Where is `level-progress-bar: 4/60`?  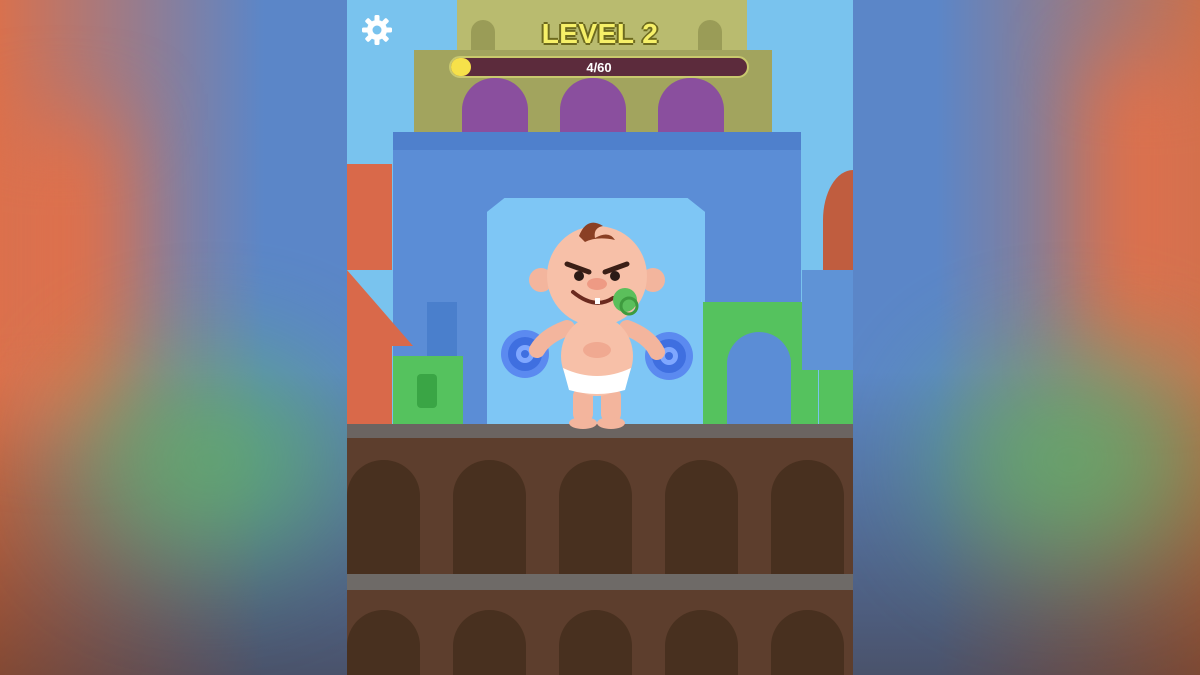
level-progress-bar: 4/60 is located at coordinates (599, 67).